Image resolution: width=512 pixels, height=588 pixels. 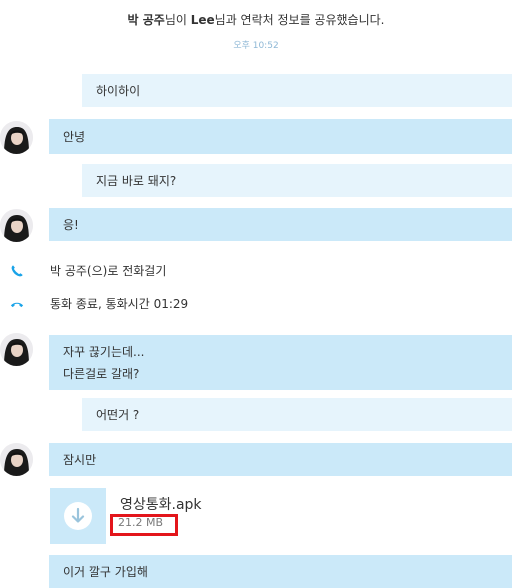 What do you see at coordinates (80, 459) in the screenshot?
I see `message-text: 잠시만` at bounding box center [80, 459].